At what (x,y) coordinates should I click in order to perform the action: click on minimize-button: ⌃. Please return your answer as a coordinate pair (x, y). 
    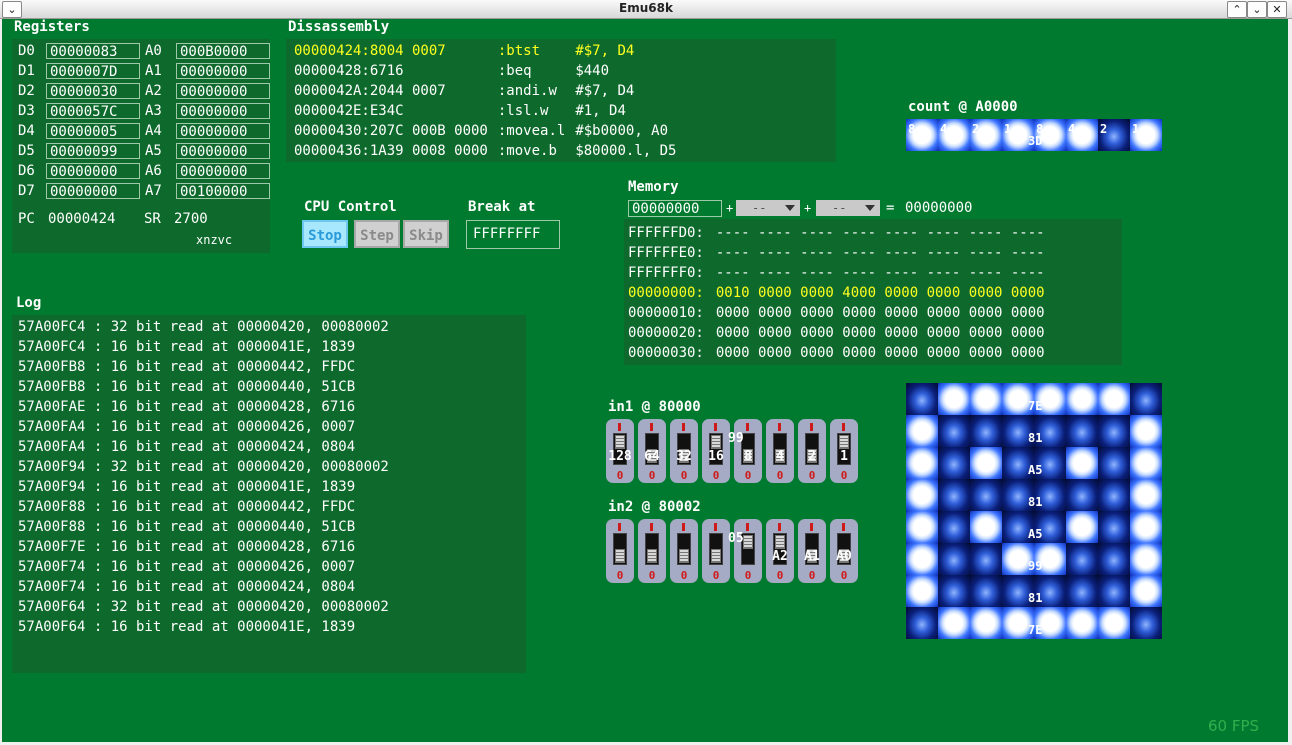
    Looking at the image, I should click on (1237, 9).